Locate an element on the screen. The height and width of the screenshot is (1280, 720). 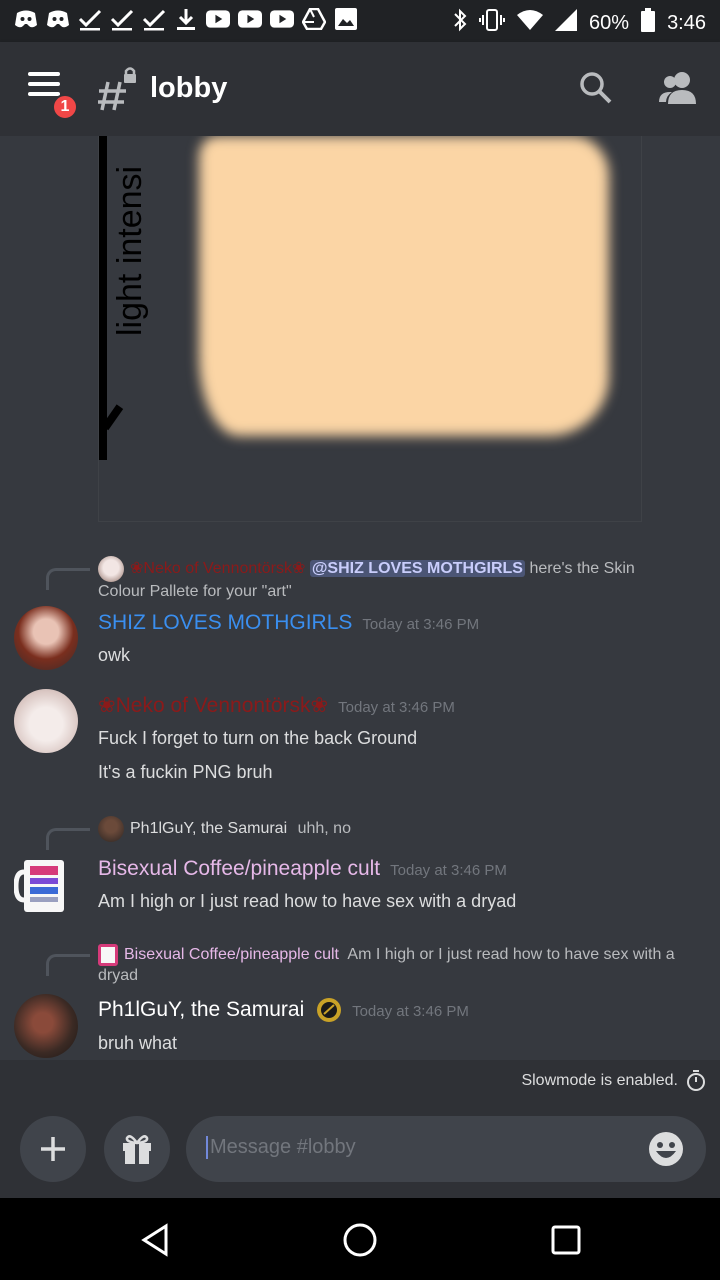
android-nav-bar is located at coordinates (360, 1239).